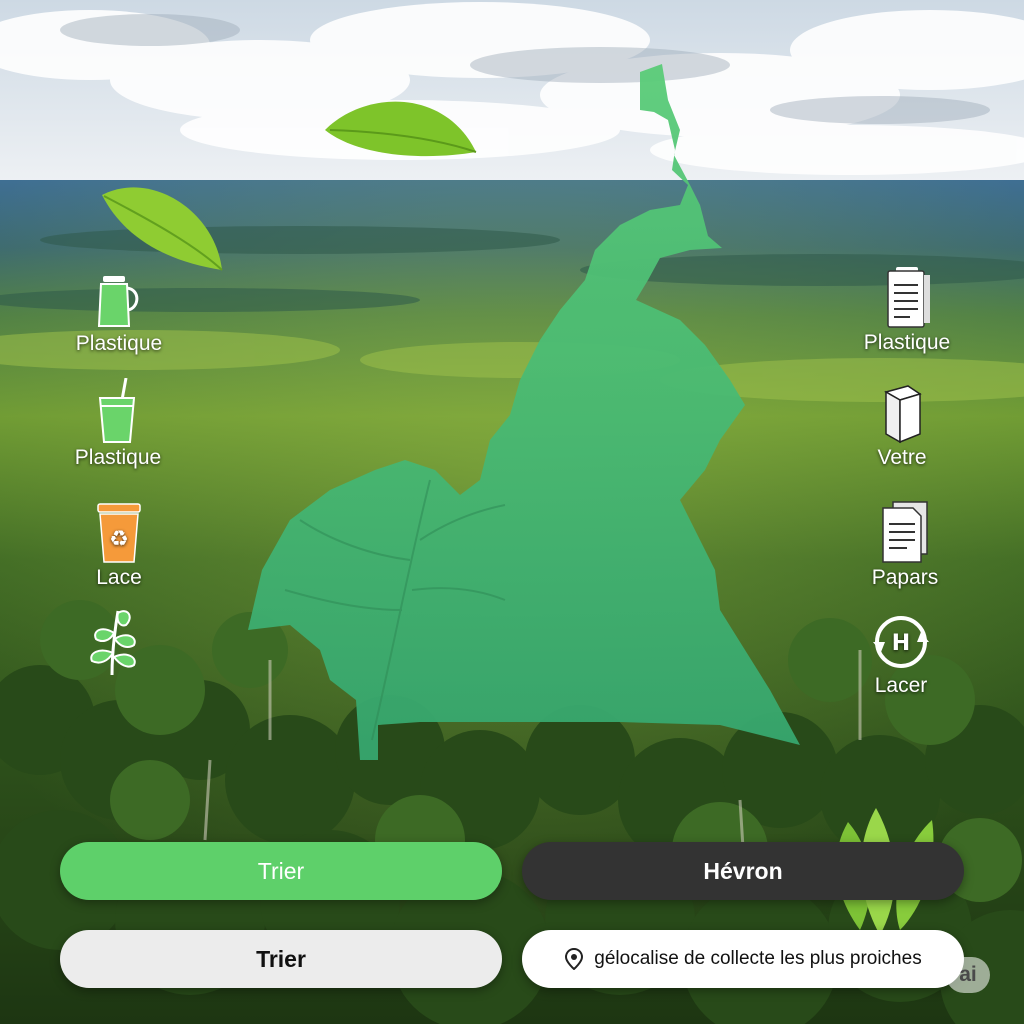 The height and width of the screenshot is (1024, 1024). I want to click on paper-document-icon, so click(908, 297).